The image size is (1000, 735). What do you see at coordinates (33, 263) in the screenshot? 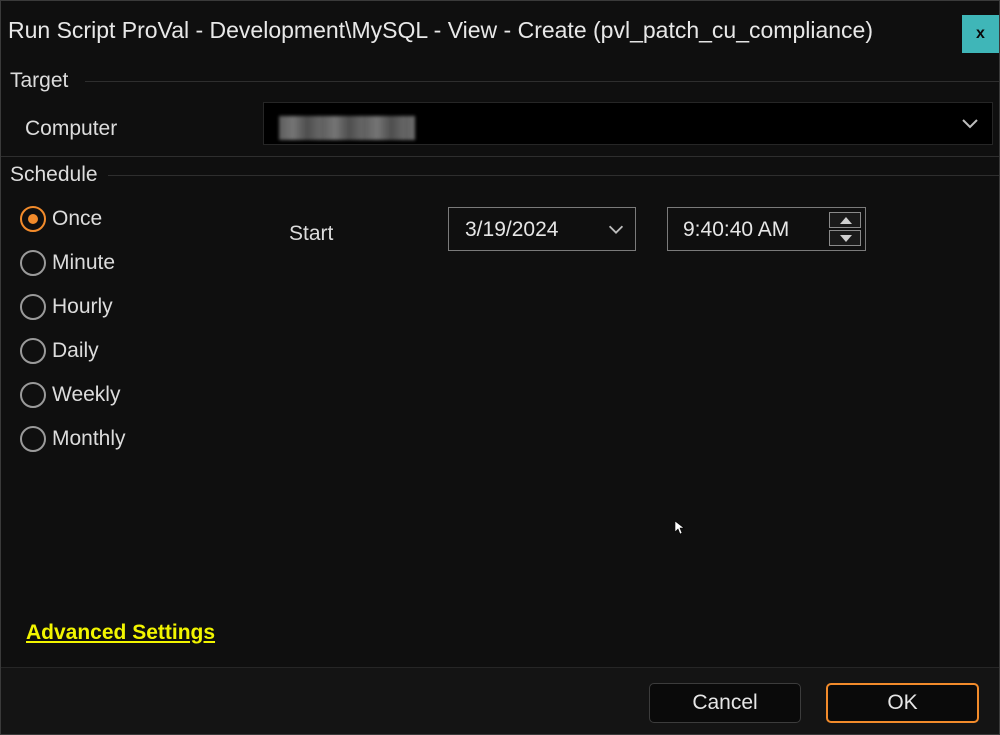
I see `radio-minute-indicator` at bounding box center [33, 263].